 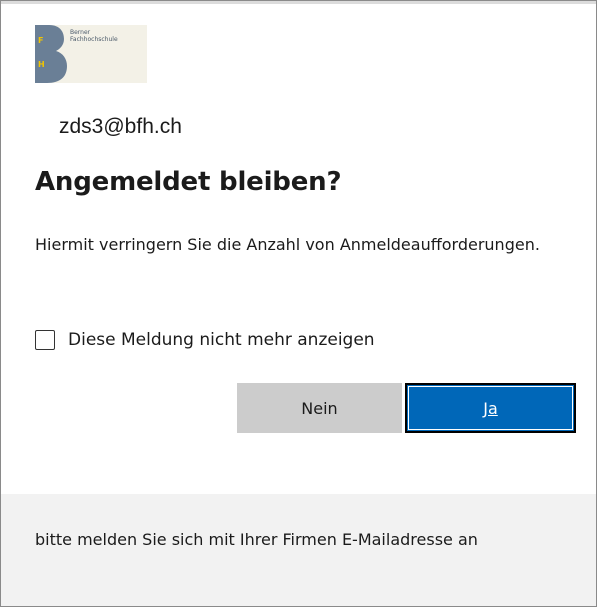 I want to click on dont-show-again-label: Diese Meldung nicht mehr anzeigen, so click(x=221, y=340).